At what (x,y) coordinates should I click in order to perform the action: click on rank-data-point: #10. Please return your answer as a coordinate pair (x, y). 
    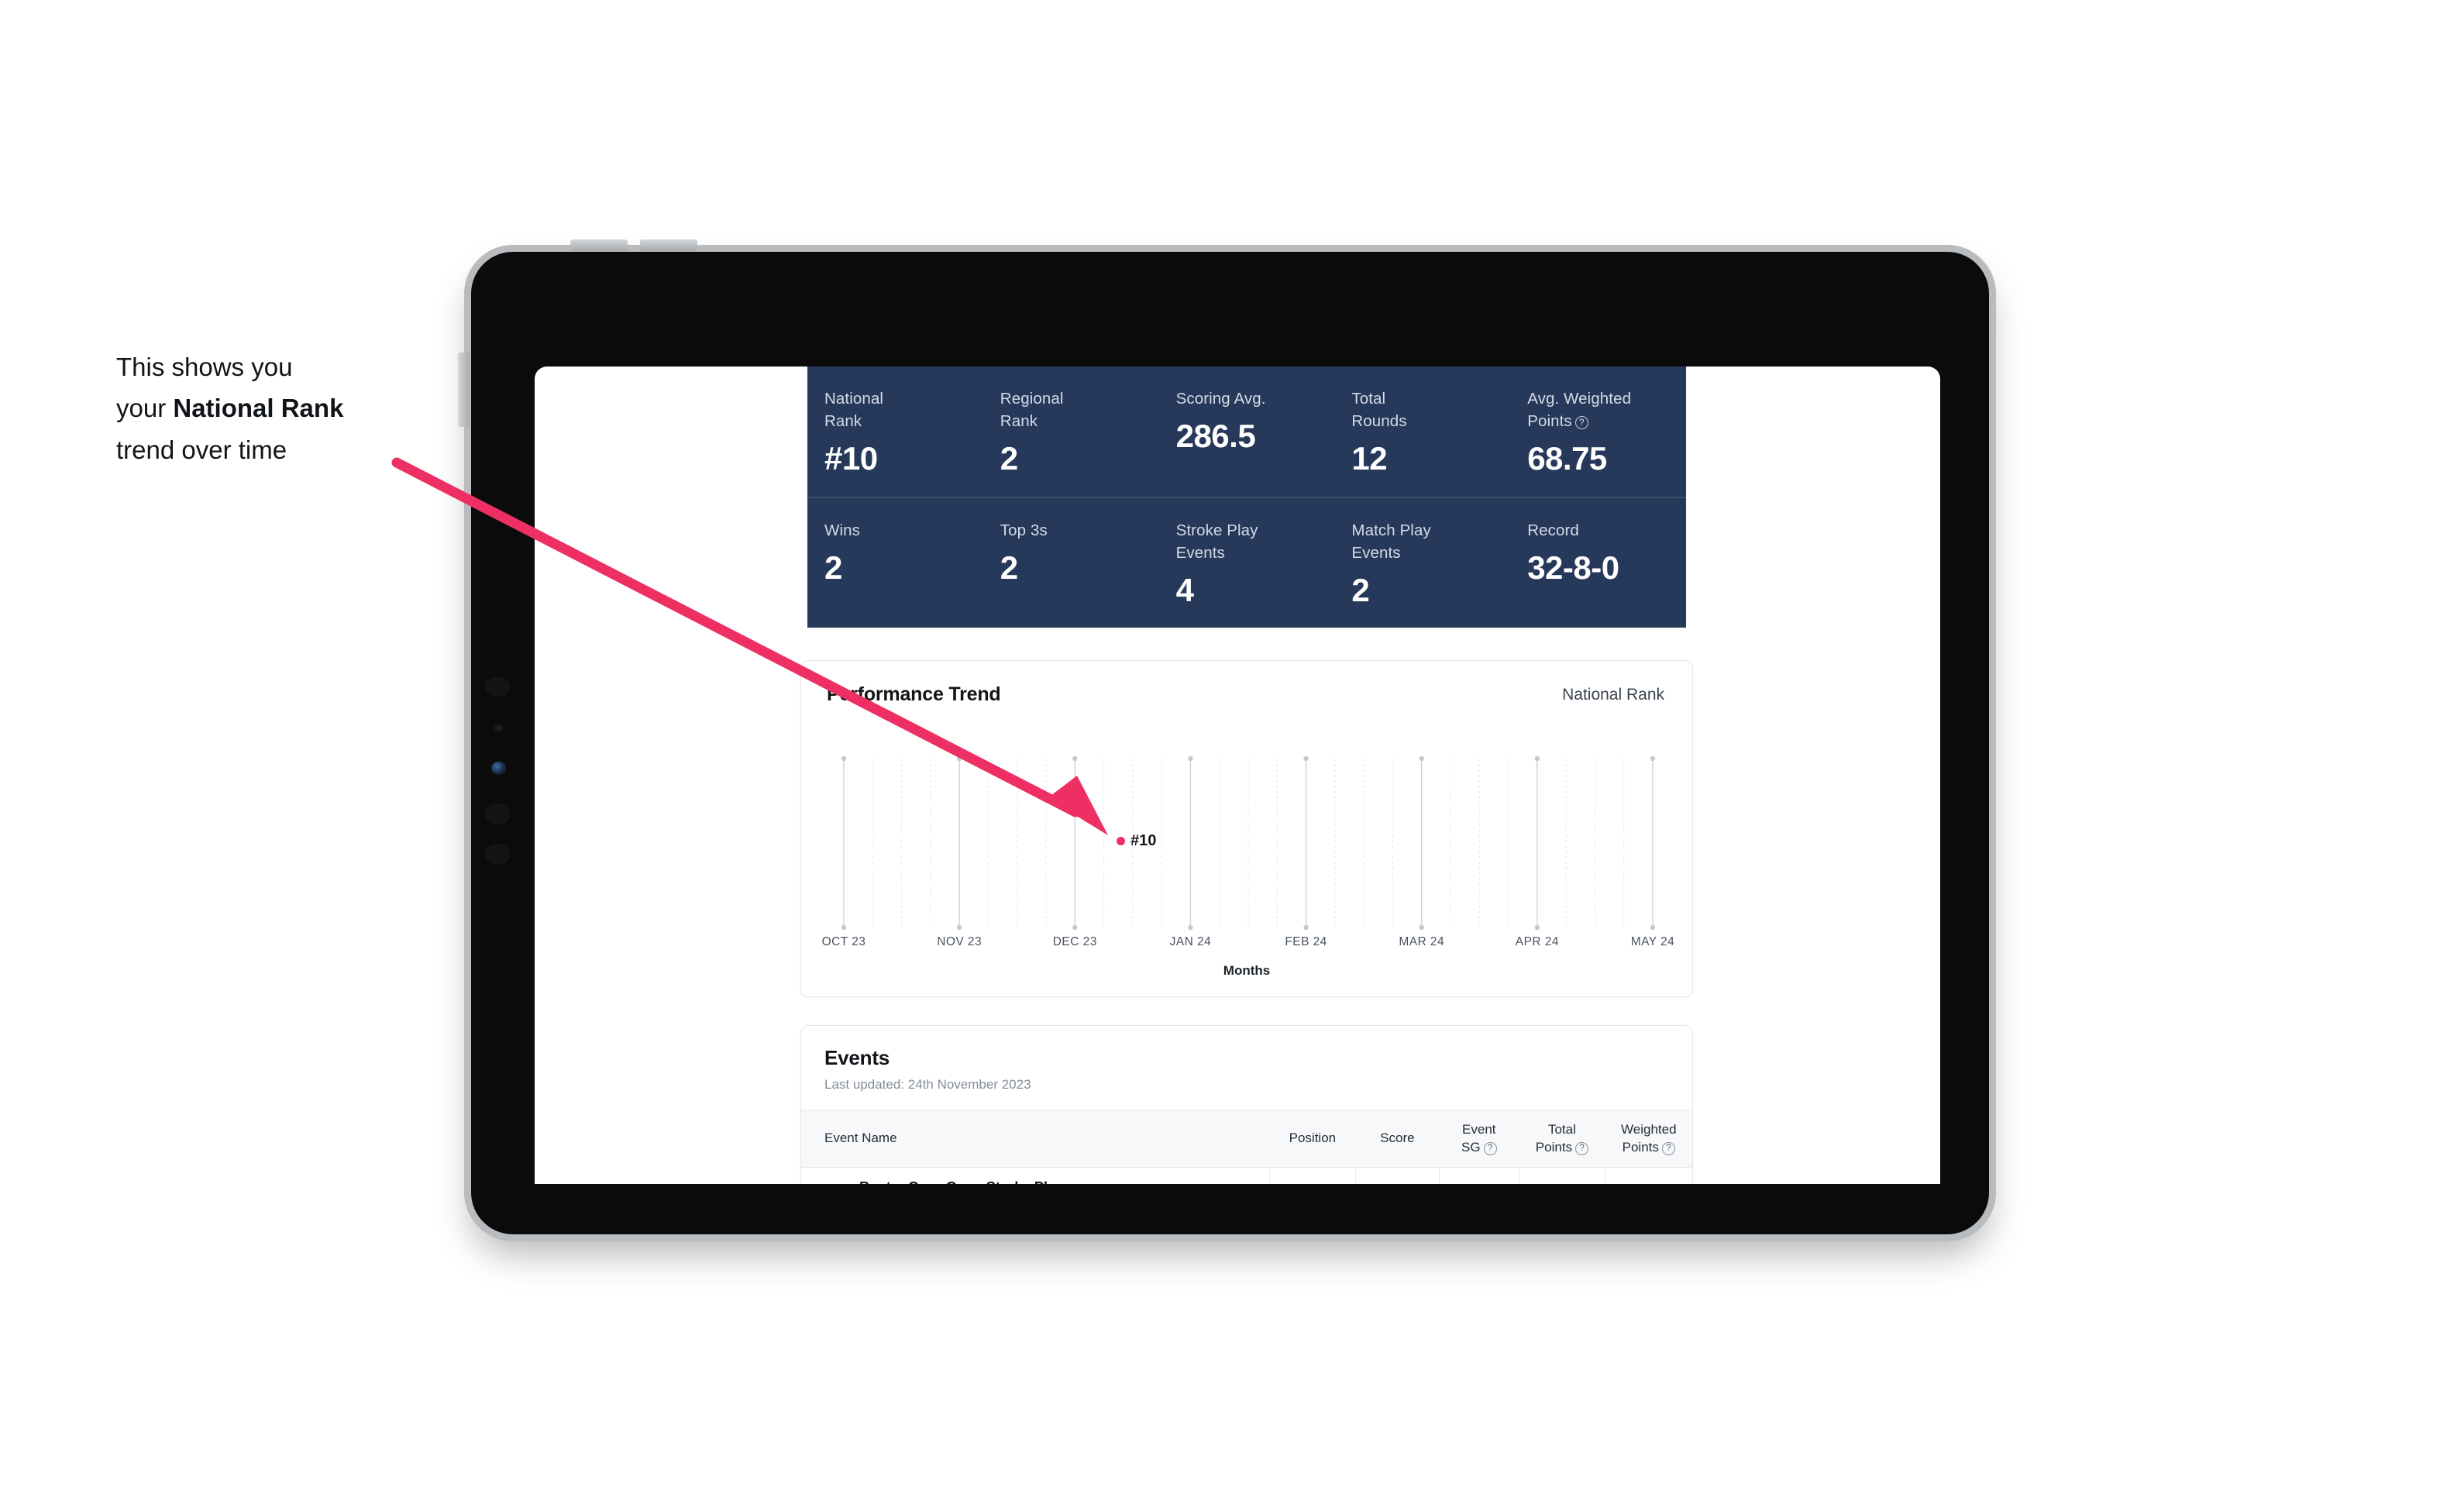
    Looking at the image, I should click on (1136, 841).